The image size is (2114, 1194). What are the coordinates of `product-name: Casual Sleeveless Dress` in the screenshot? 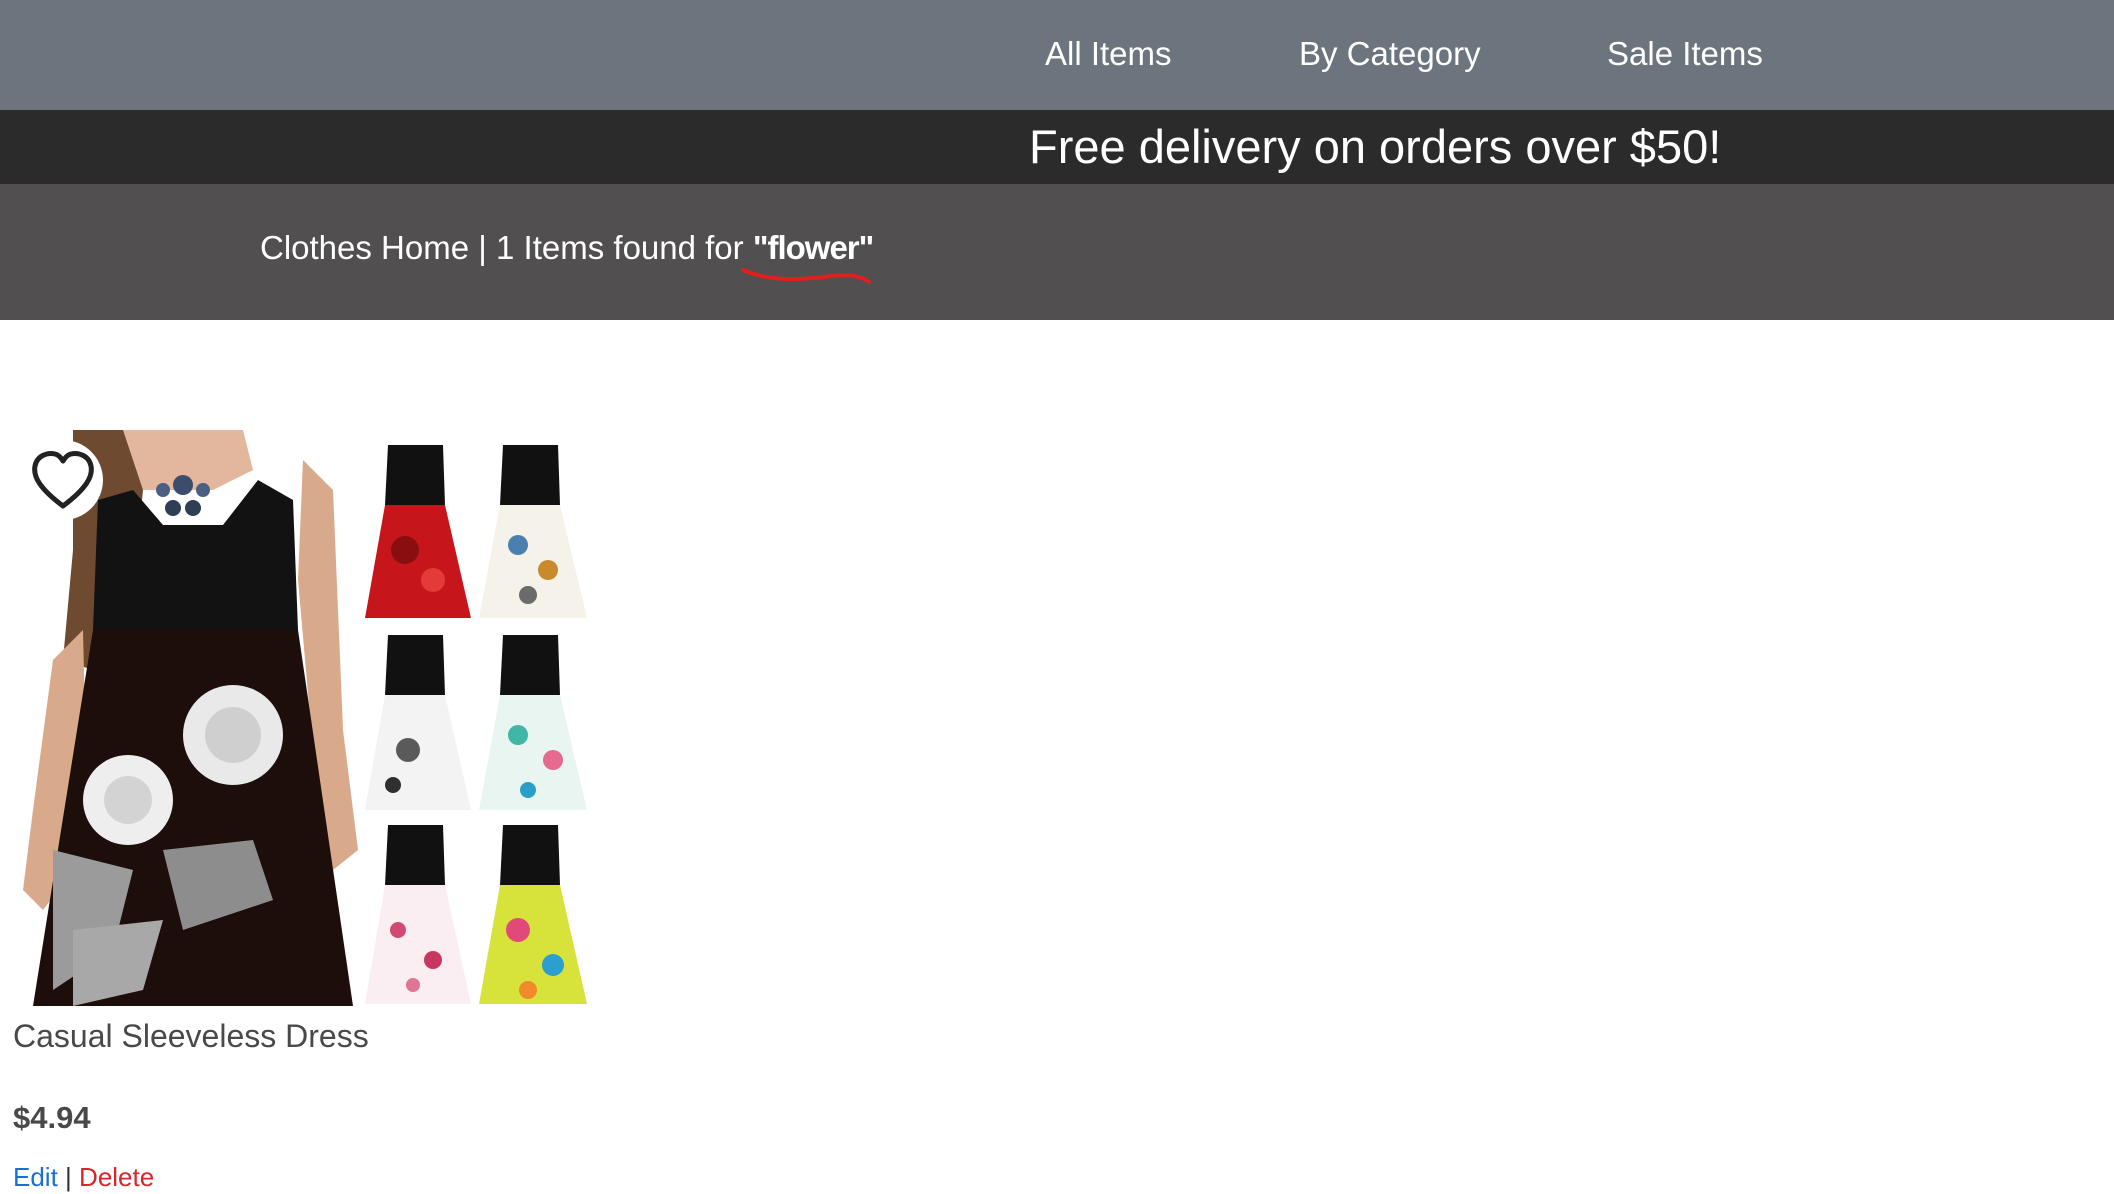 It's located at (191, 1036).